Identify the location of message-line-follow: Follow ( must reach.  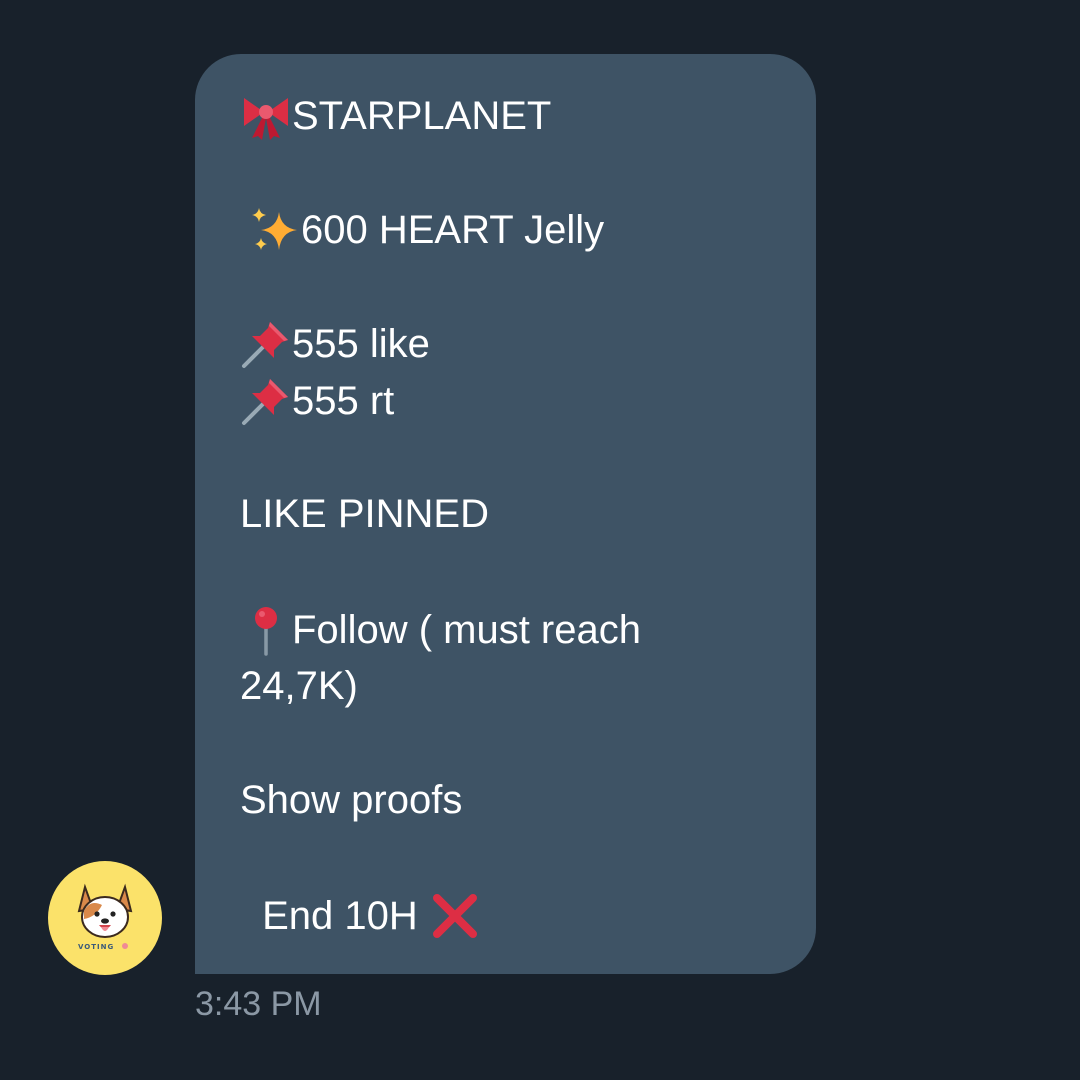
(440, 630).